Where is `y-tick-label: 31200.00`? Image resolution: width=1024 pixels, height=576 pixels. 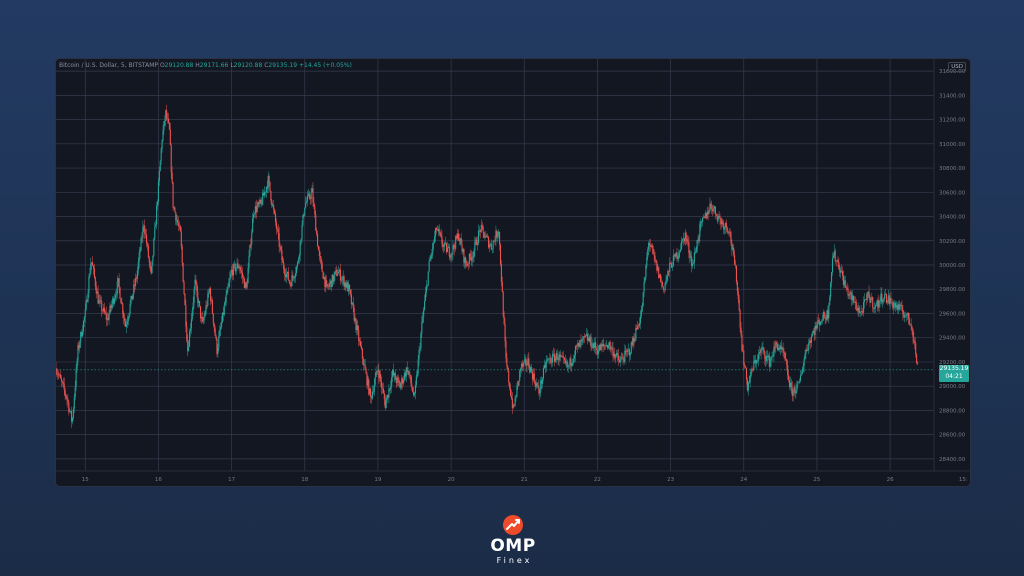
y-tick-label: 31200.00 is located at coordinates (952, 121).